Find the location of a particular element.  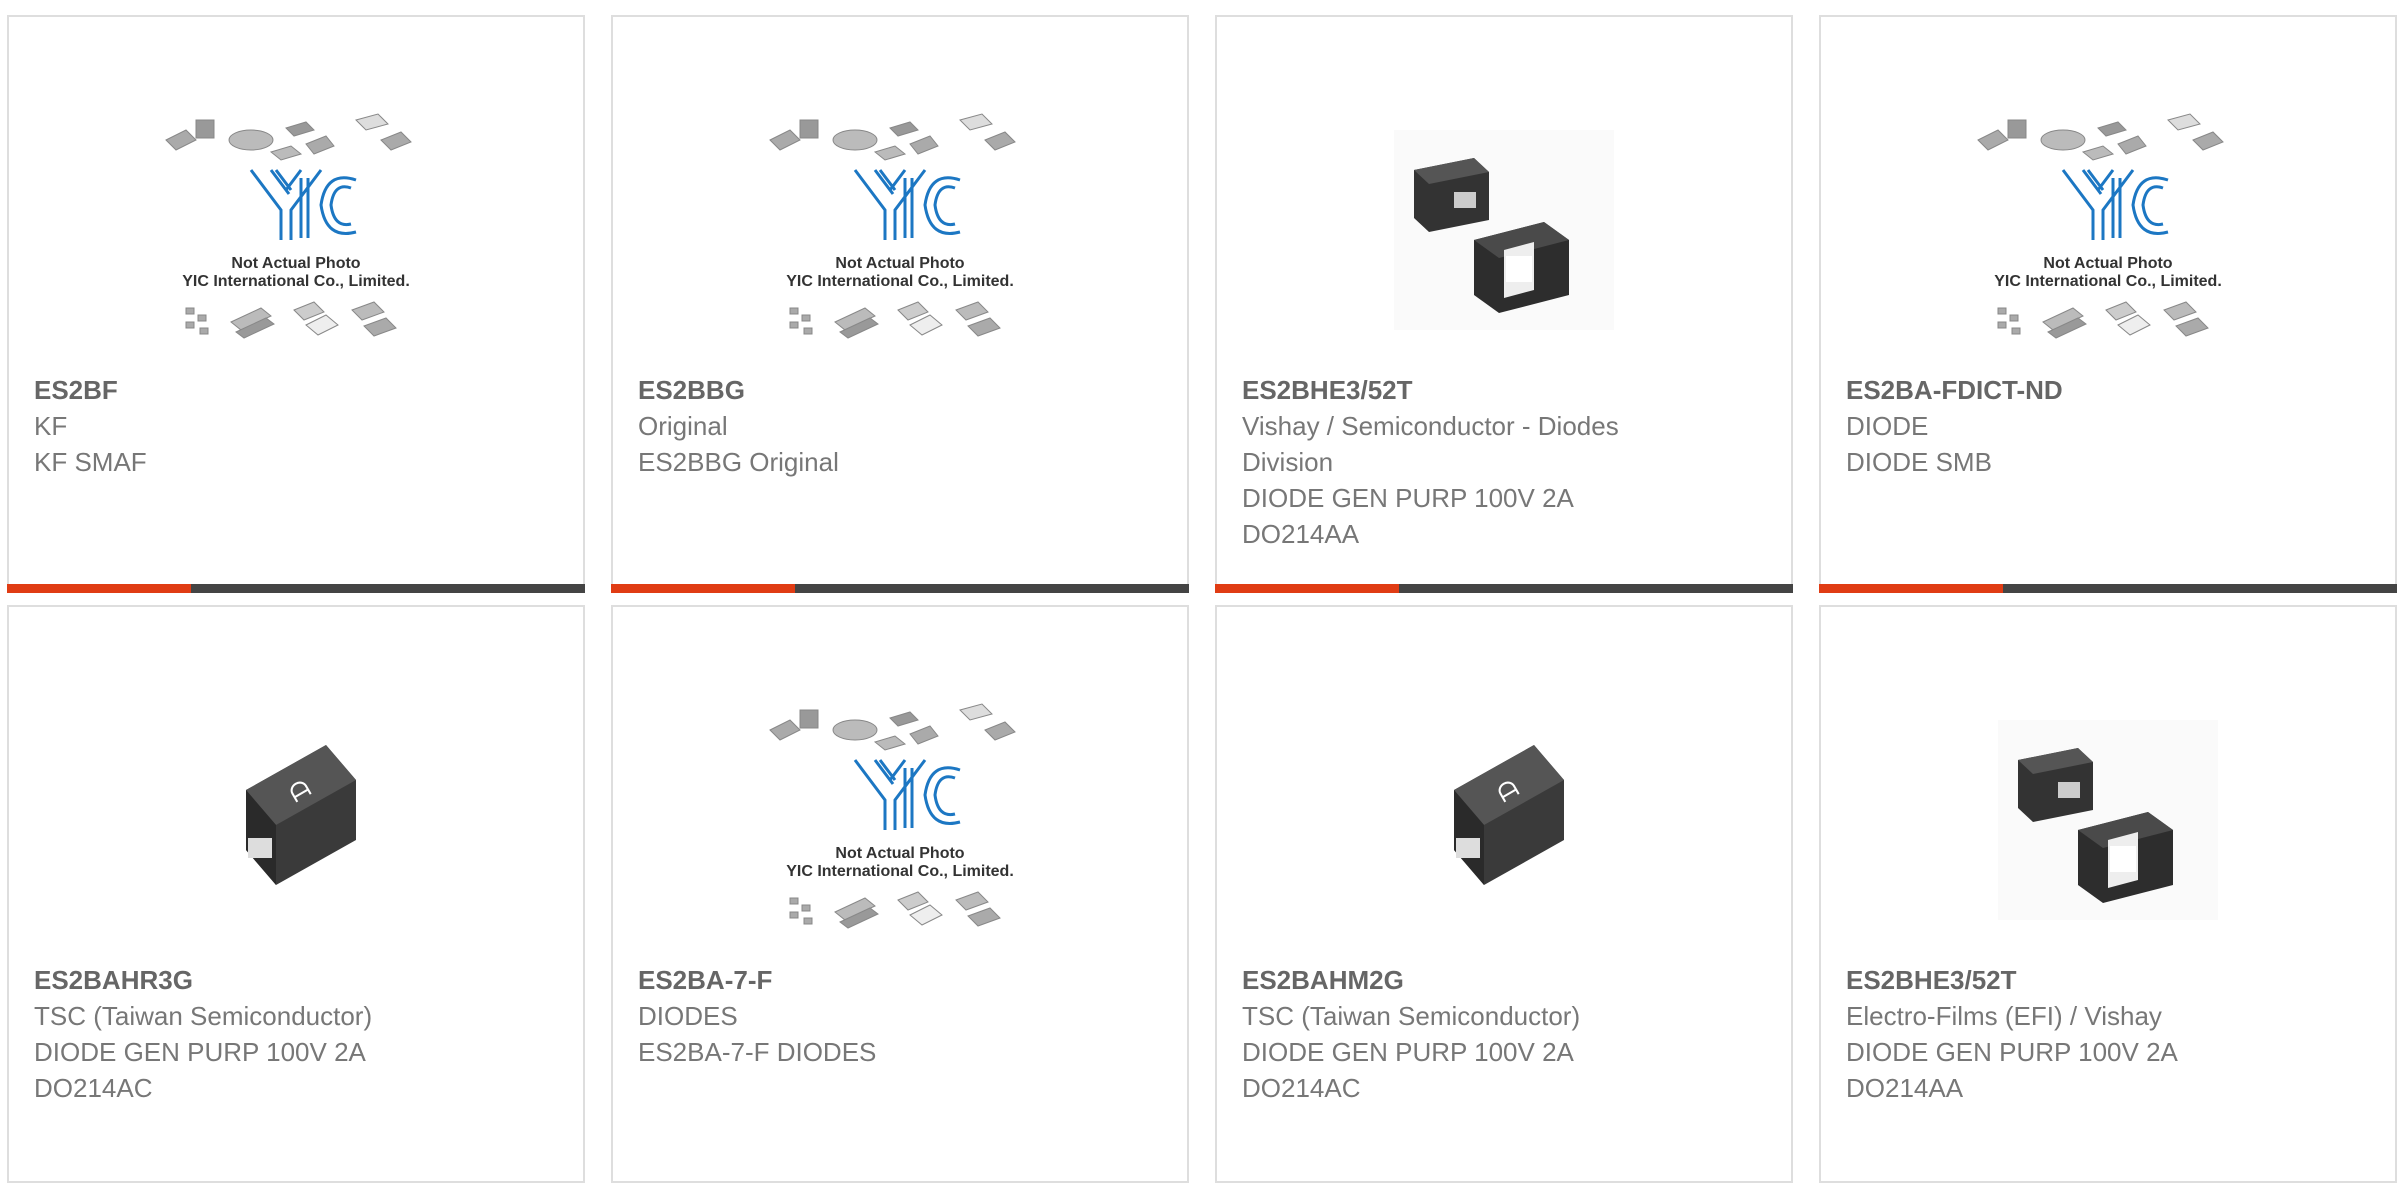

description: DIODE SMB is located at coordinates (1919, 462).